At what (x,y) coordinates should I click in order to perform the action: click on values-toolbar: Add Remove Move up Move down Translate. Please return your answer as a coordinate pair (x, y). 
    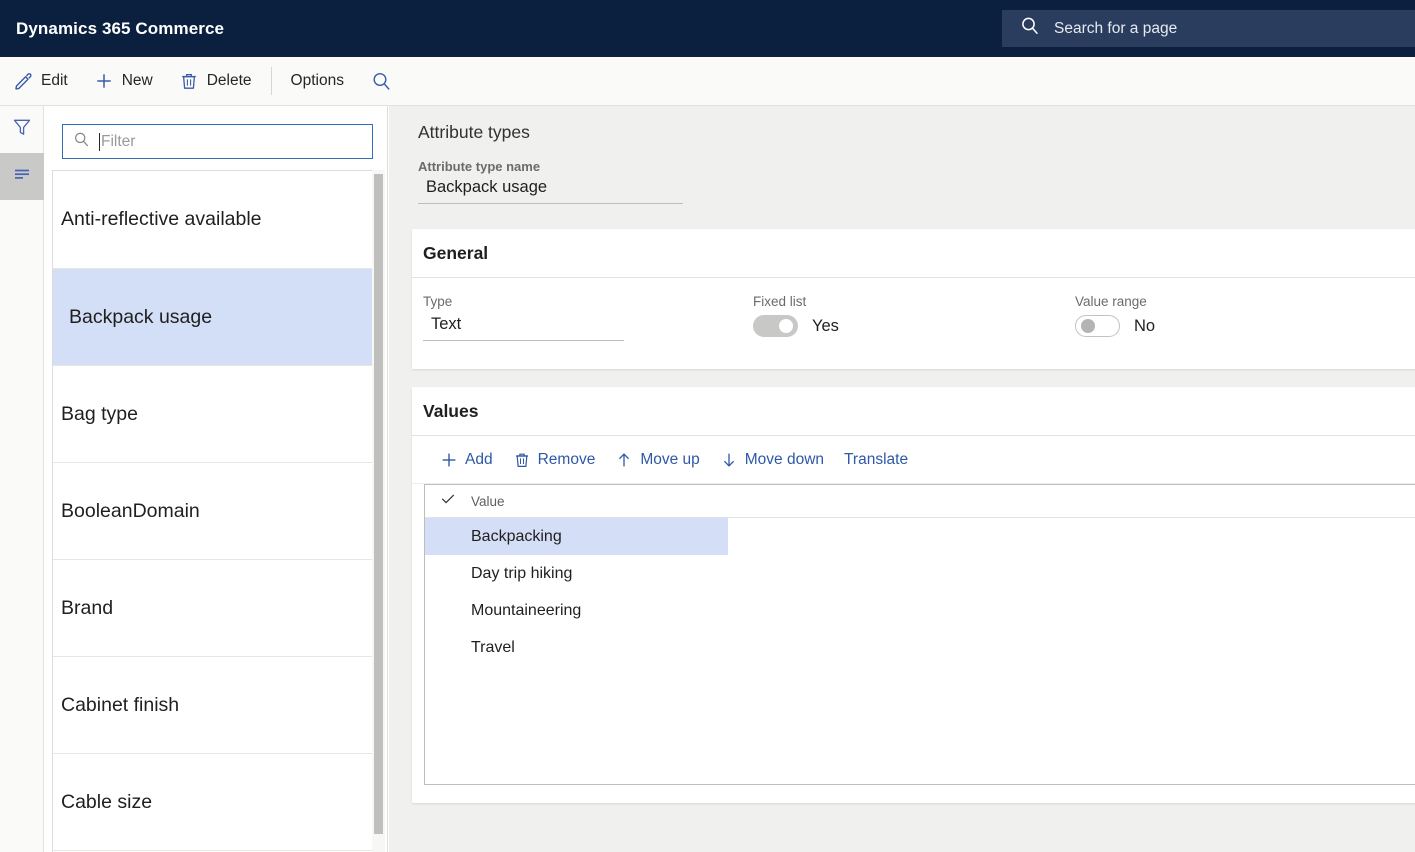
    Looking at the image, I should click on (913, 460).